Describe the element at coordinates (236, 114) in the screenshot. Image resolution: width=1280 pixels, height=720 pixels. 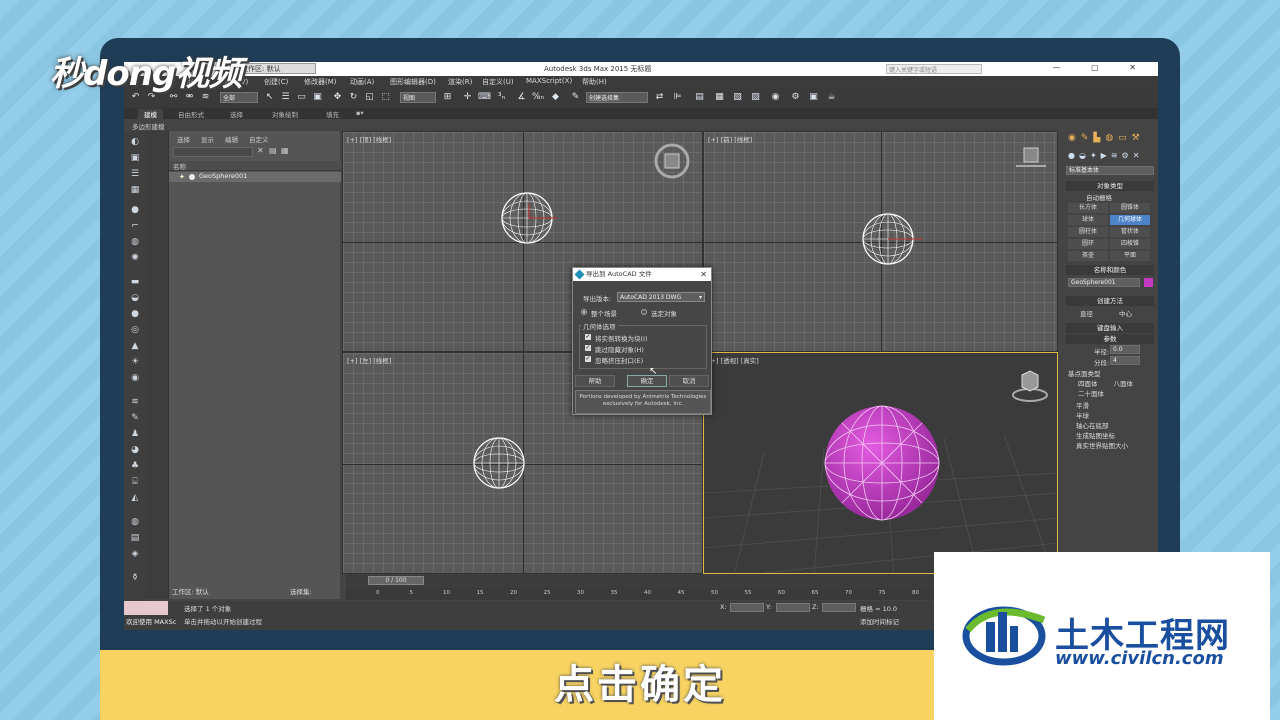
I see `tab-selection: 选择` at that location.